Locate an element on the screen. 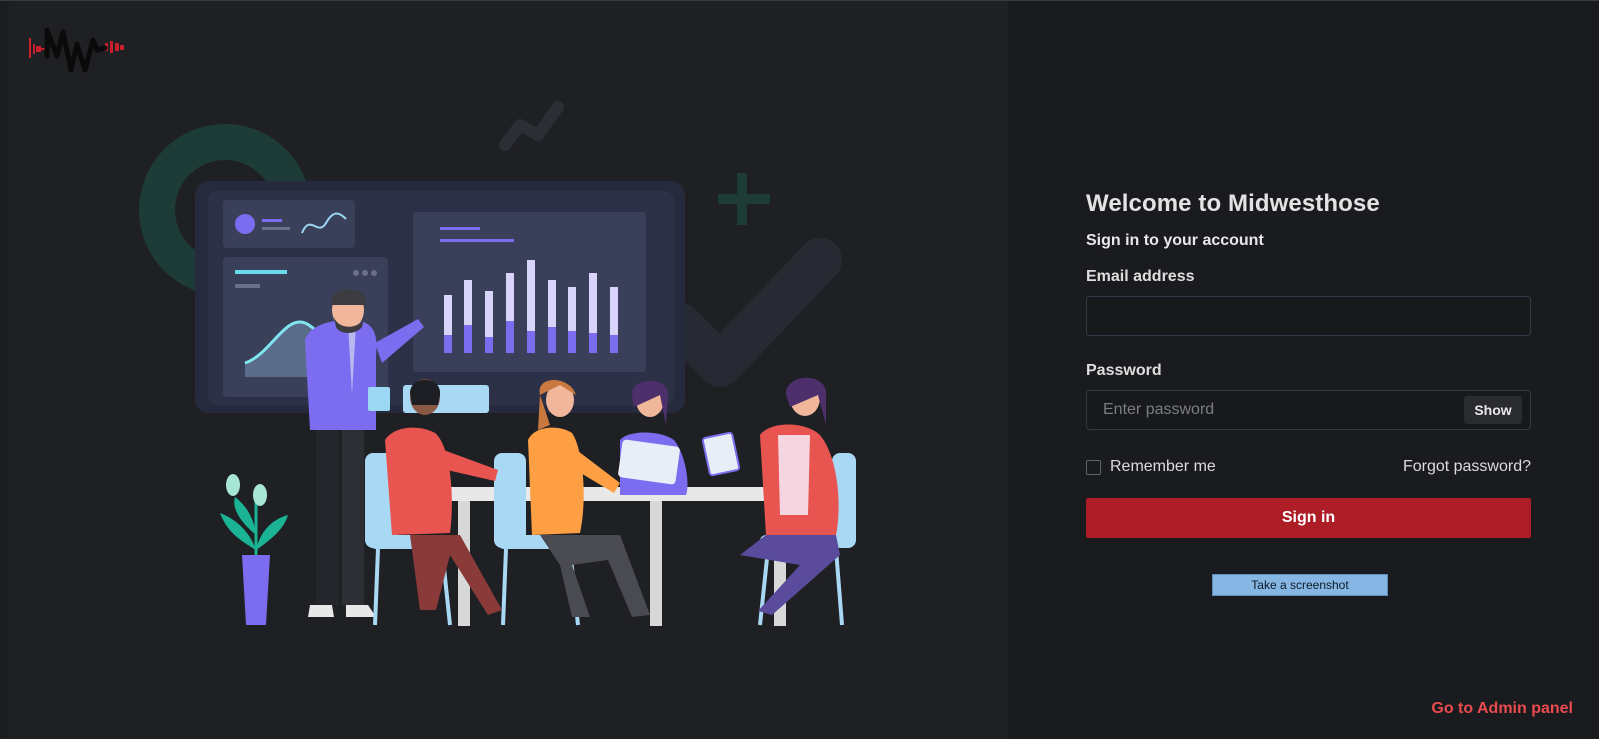  signin-button: Sign in is located at coordinates (1308, 518).